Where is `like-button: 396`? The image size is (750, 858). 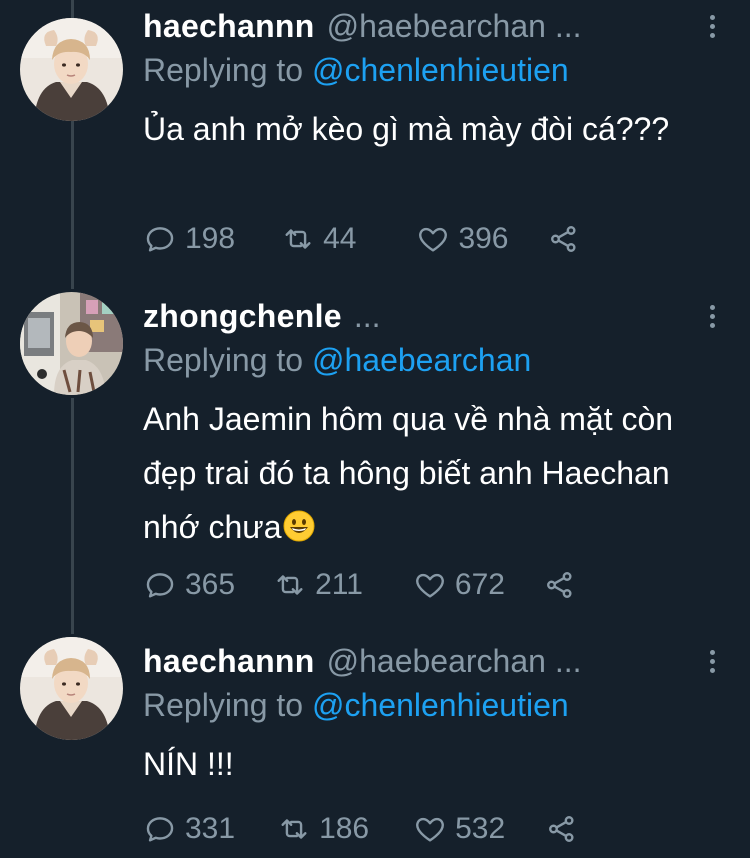
like-button: 396 is located at coordinates (462, 239).